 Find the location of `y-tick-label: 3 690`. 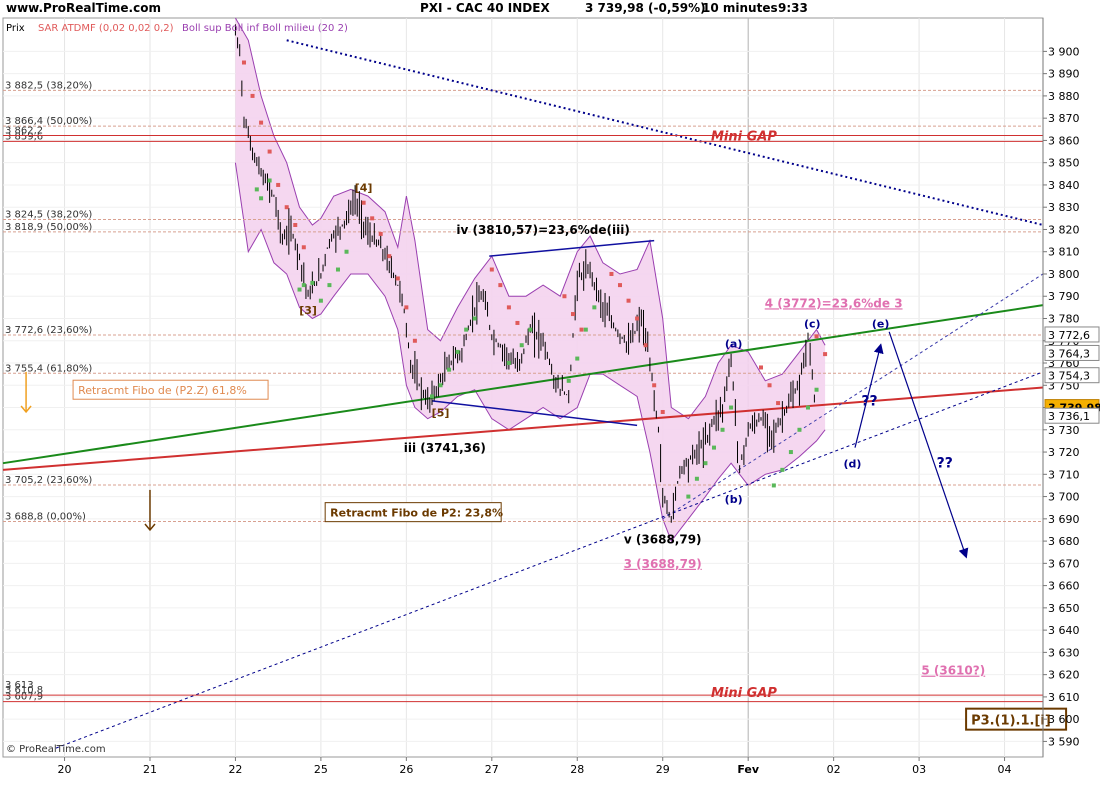

y-tick-label: 3 690 is located at coordinates (1064, 519).